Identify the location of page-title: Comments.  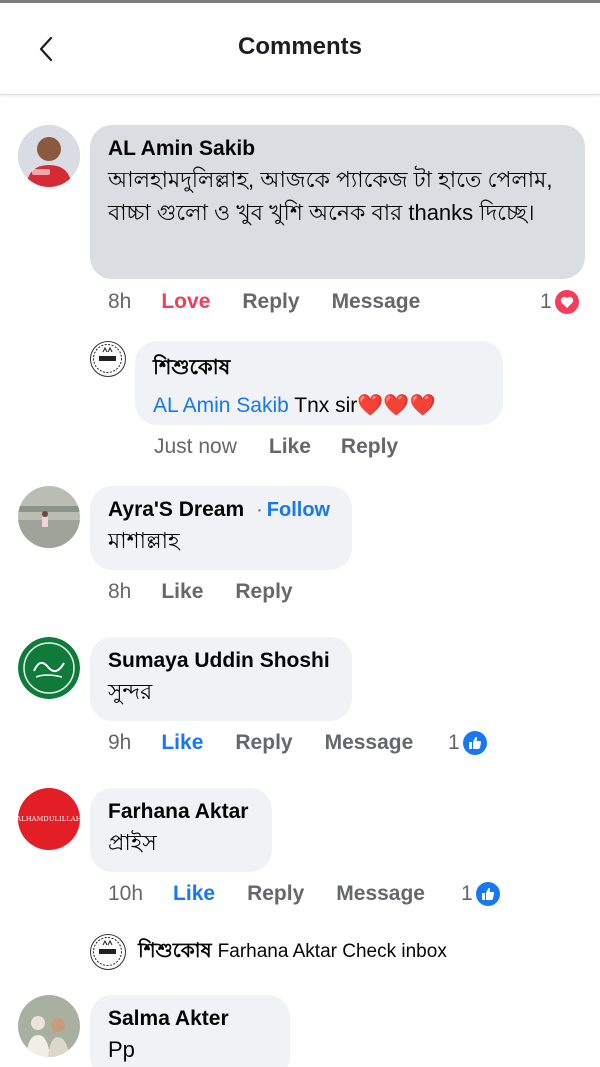
(300, 46).